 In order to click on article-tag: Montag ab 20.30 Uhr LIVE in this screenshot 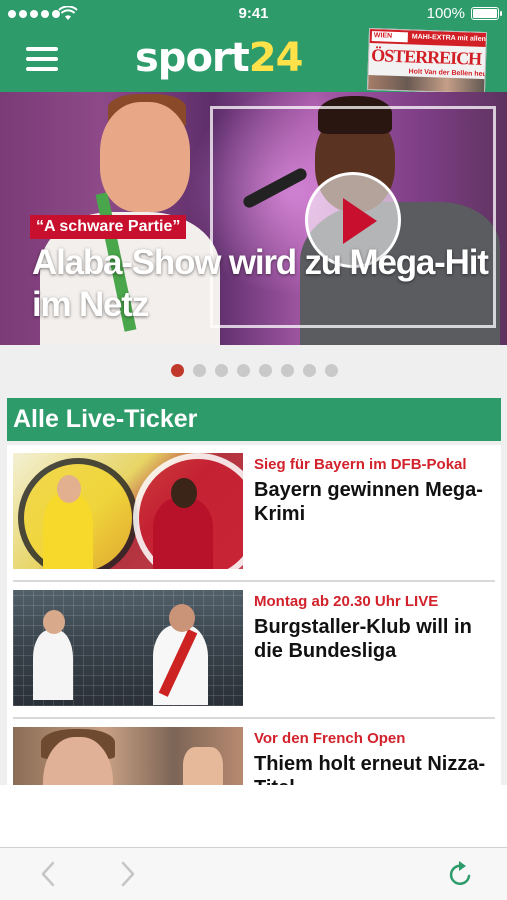, I will do `click(346, 601)`.